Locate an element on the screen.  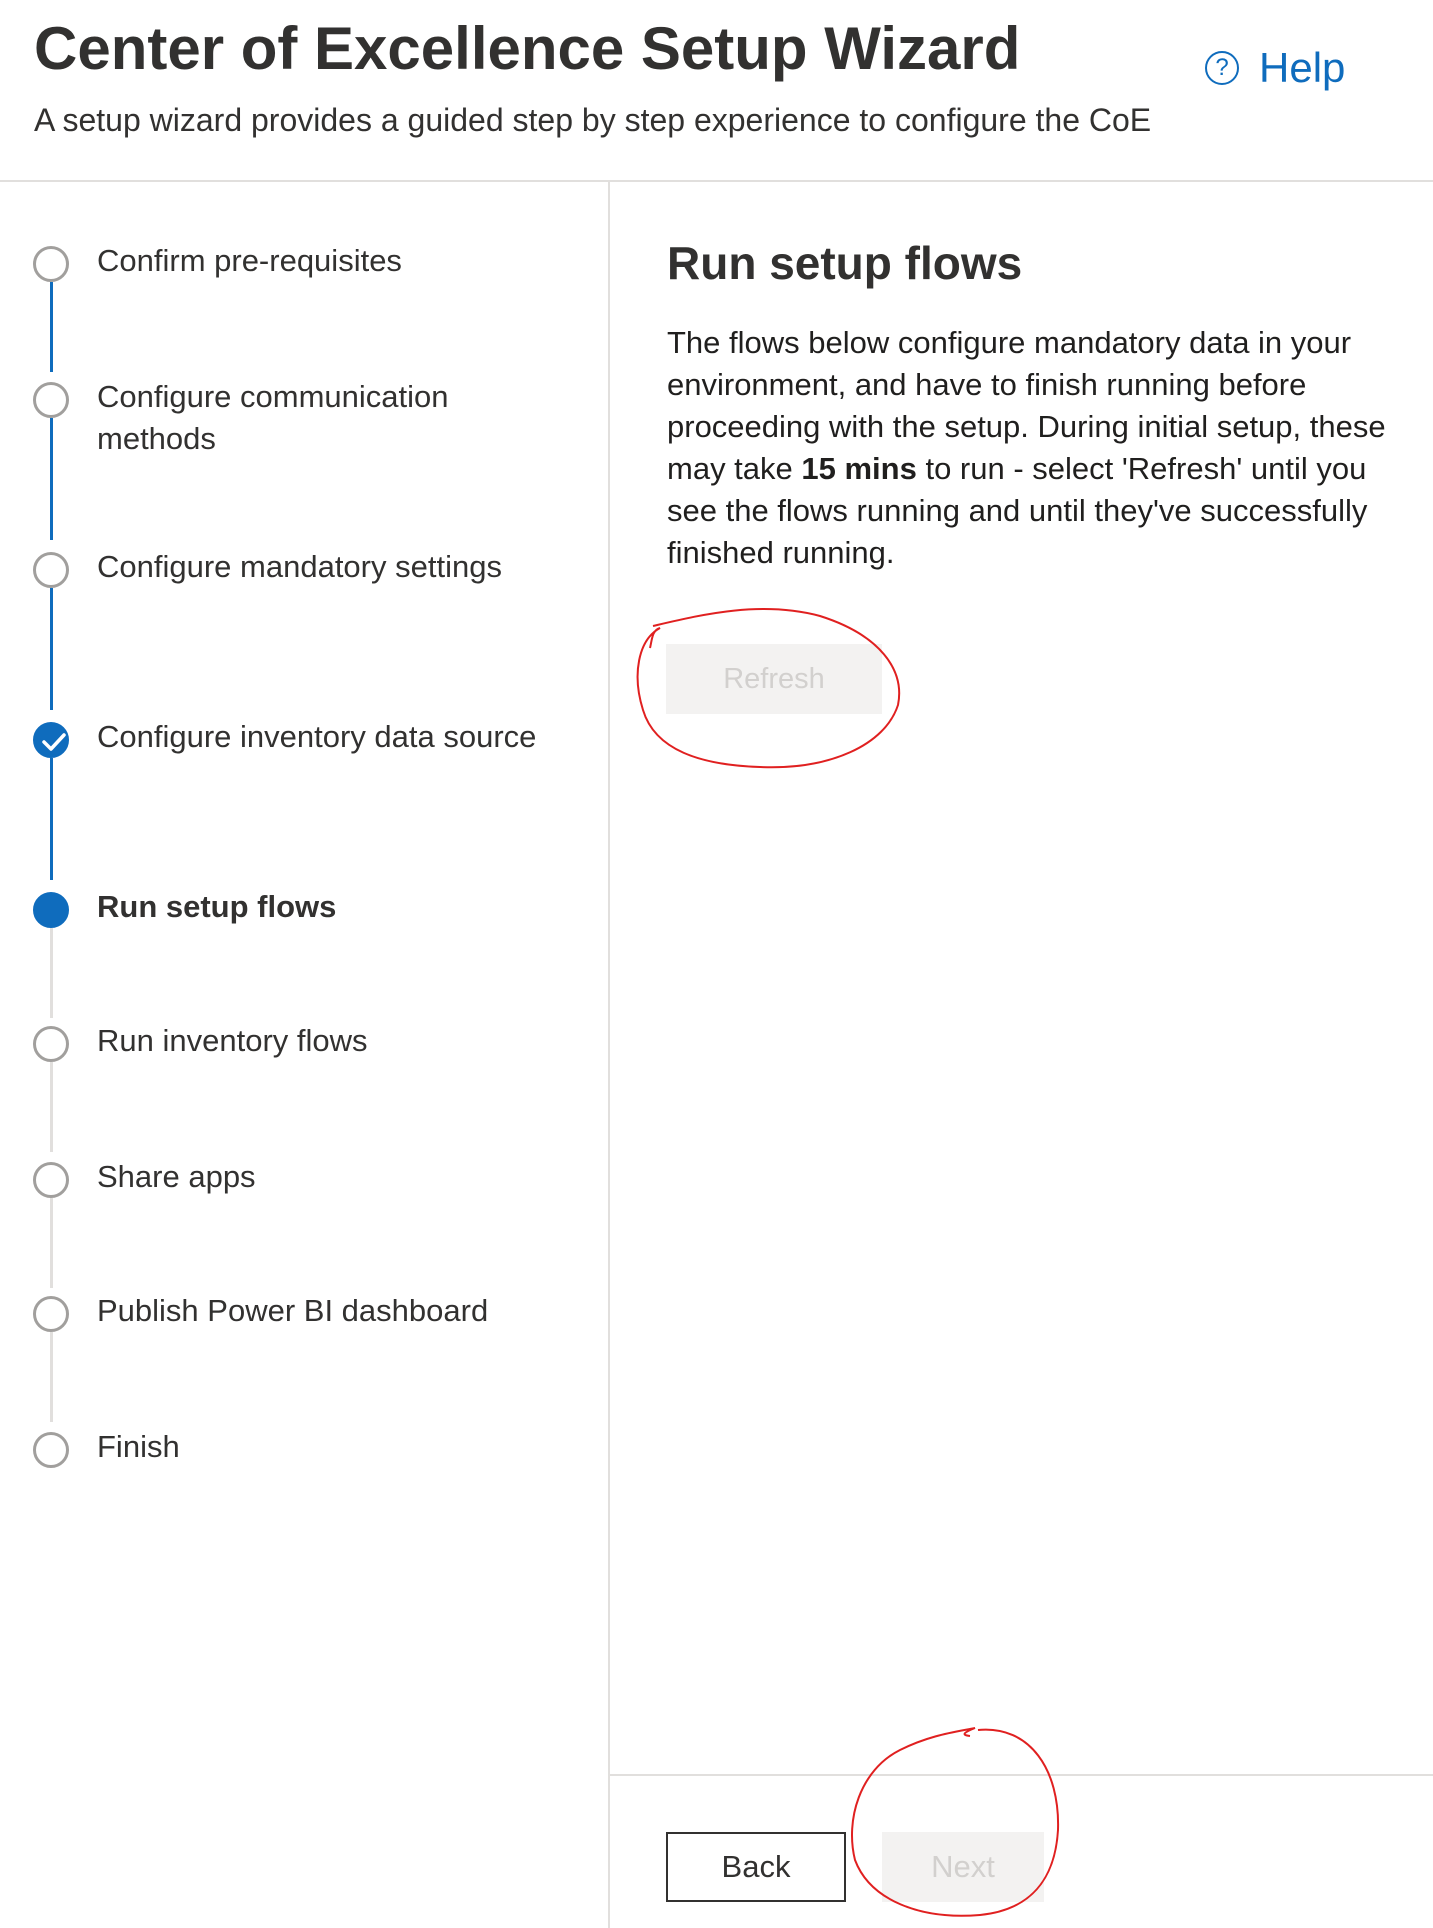
step-label: Share apps is located at coordinates (176, 1176).